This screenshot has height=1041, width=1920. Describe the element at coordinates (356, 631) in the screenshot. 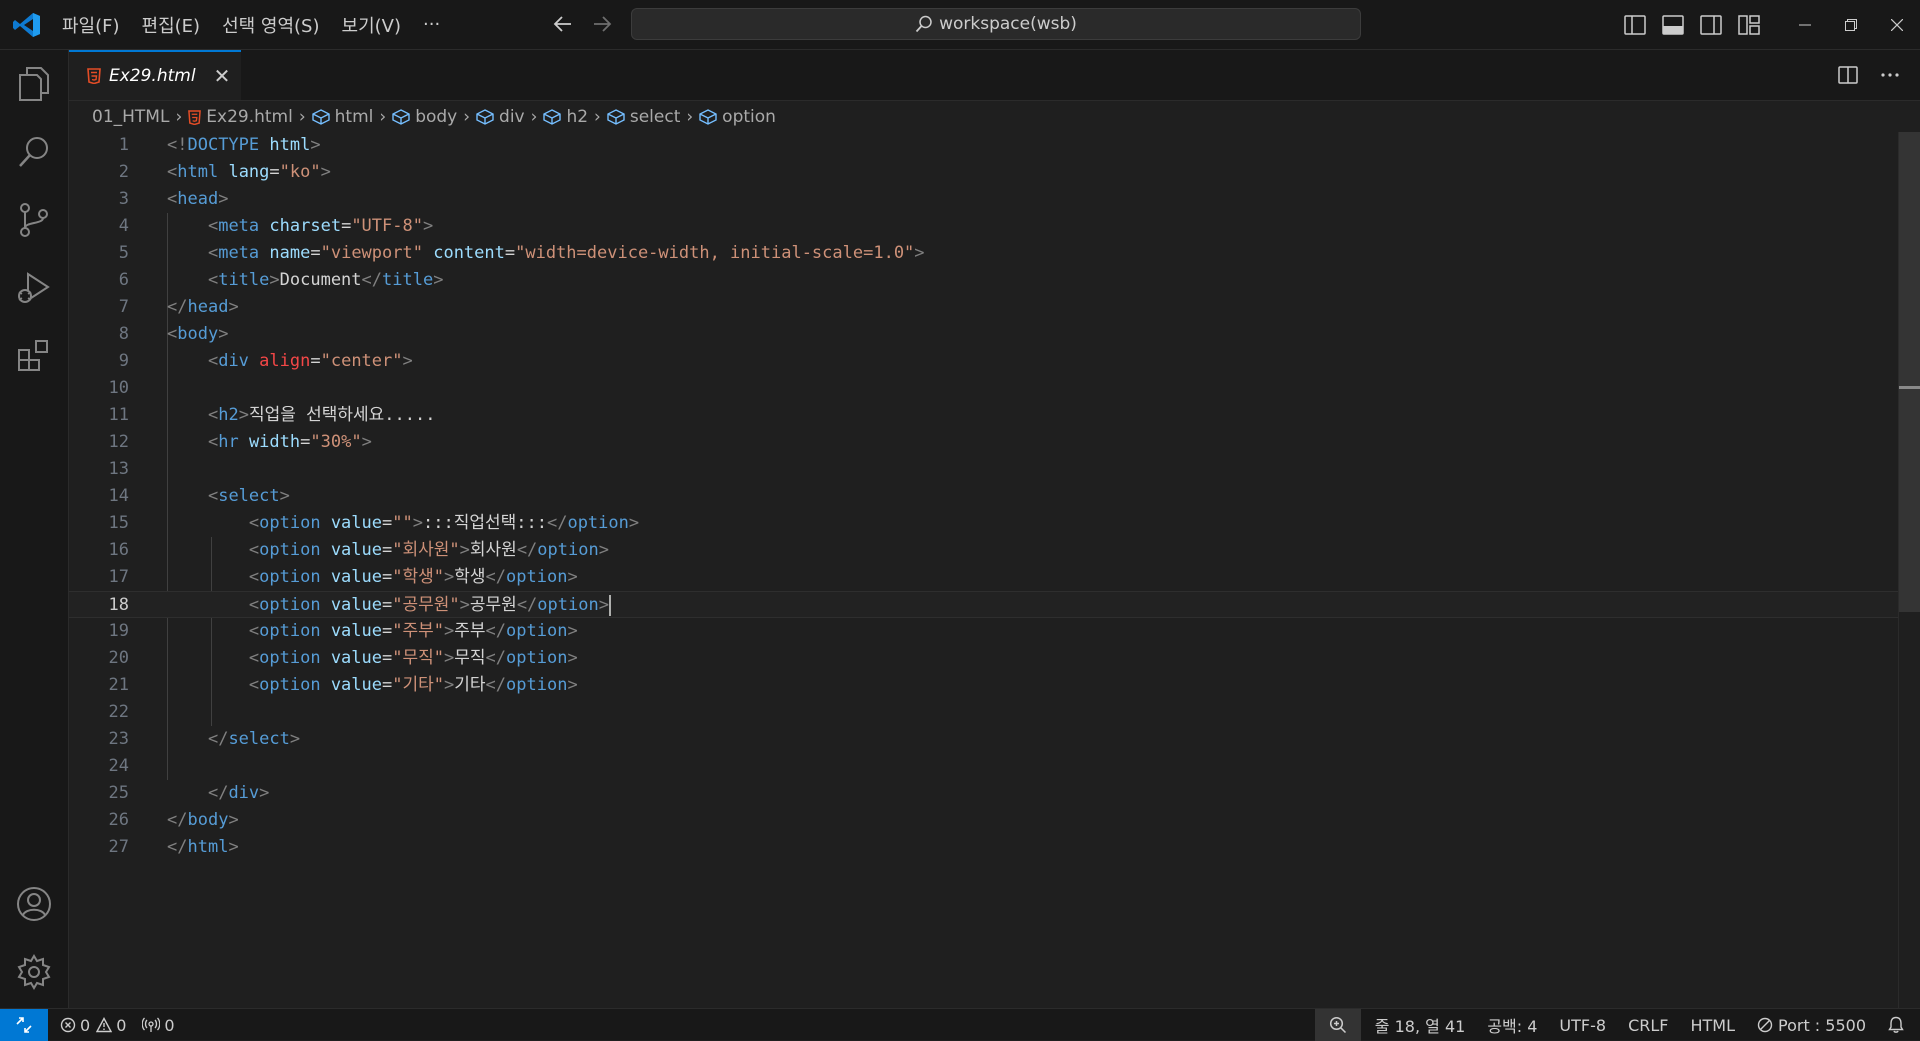

I see `code-token: value` at that location.